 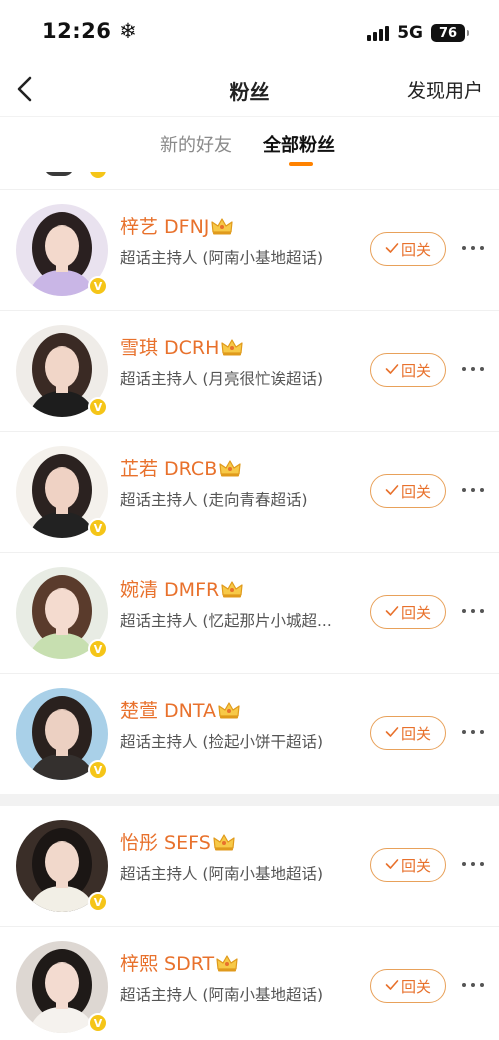 I want to click on fan-row: V 梓艺 DFNJ 超话主持人 (阿南小基地超话) 回关, so click(x=249, y=250).